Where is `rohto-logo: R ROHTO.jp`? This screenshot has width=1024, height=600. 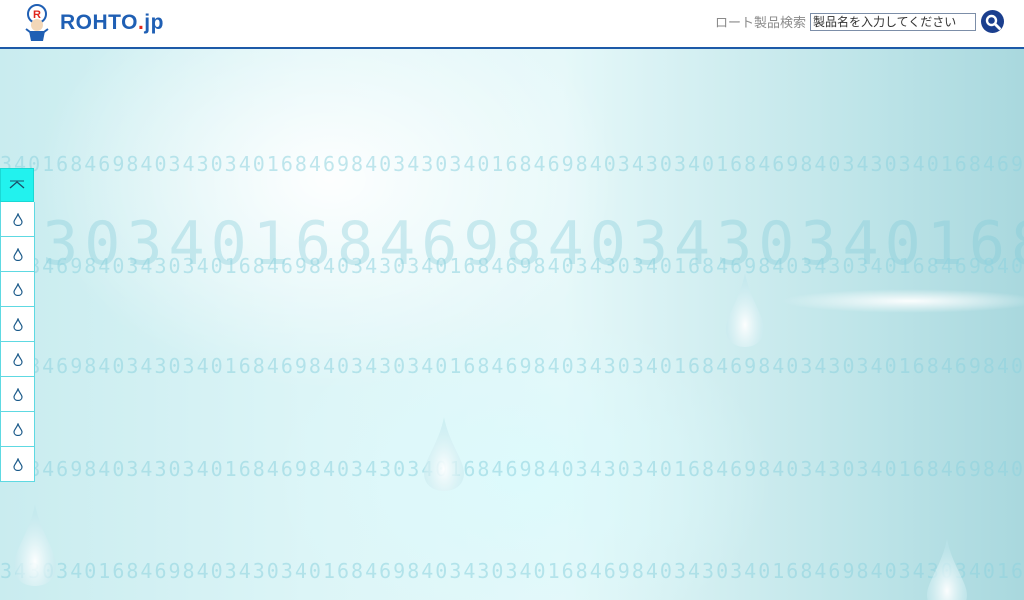 rohto-logo: R ROHTO.jp is located at coordinates (92, 23).